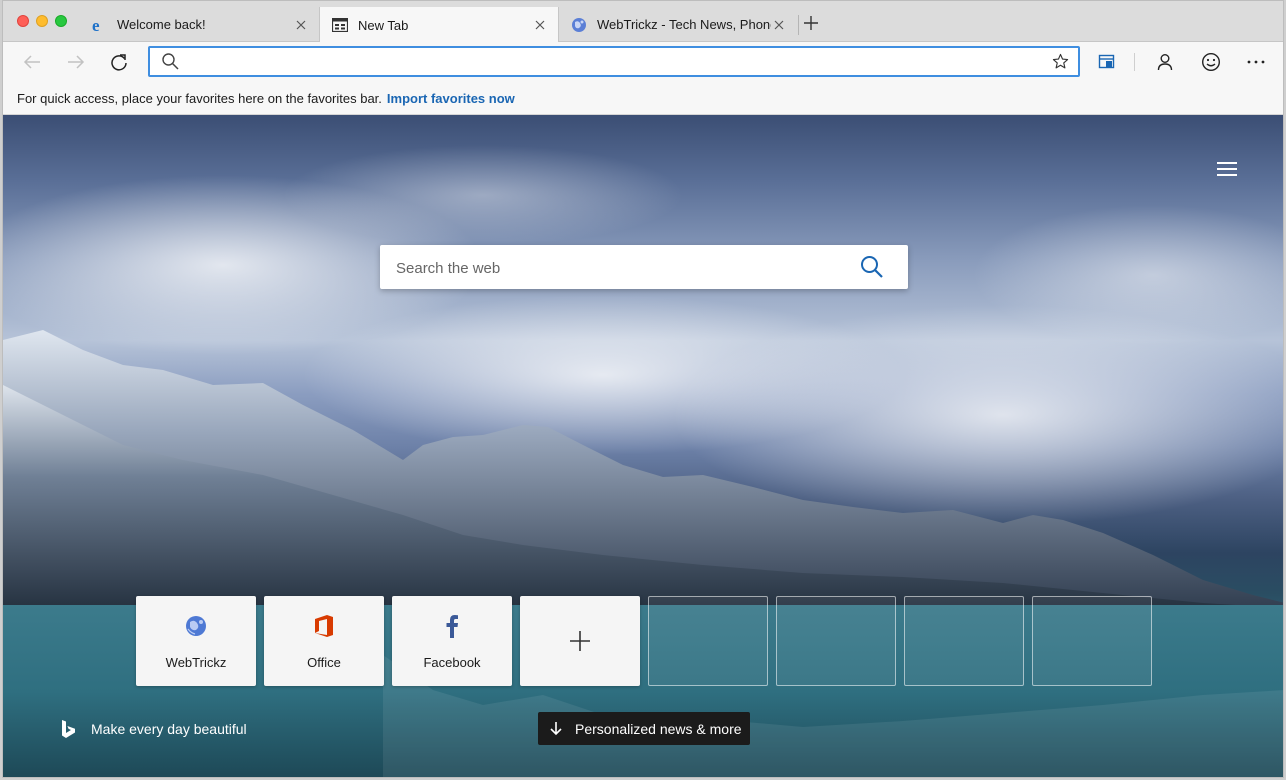 Image resolution: width=1286 pixels, height=780 pixels. I want to click on ellipsis-icon, so click(1256, 62).